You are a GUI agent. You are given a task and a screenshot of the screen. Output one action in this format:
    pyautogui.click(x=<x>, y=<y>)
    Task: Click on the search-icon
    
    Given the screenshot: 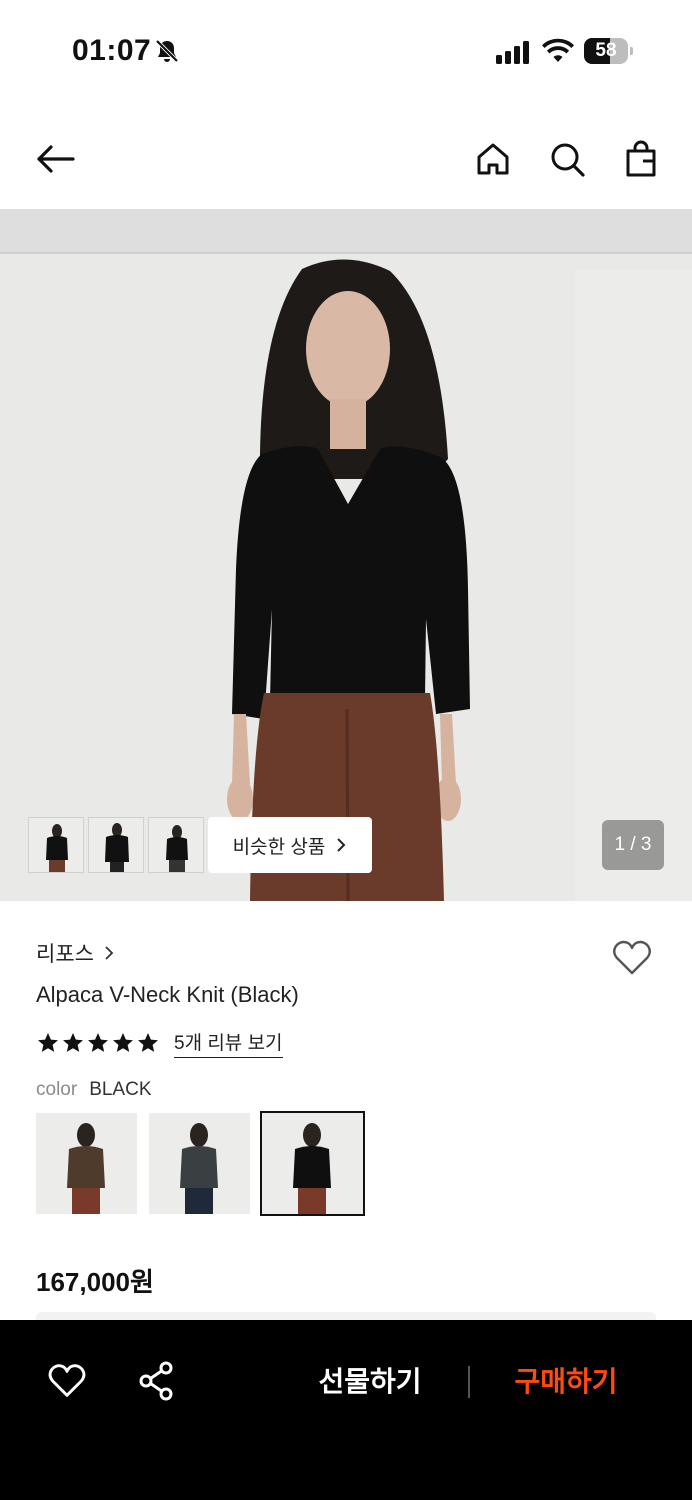 What is the action you would take?
    pyautogui.click(x=568, y=160)
    